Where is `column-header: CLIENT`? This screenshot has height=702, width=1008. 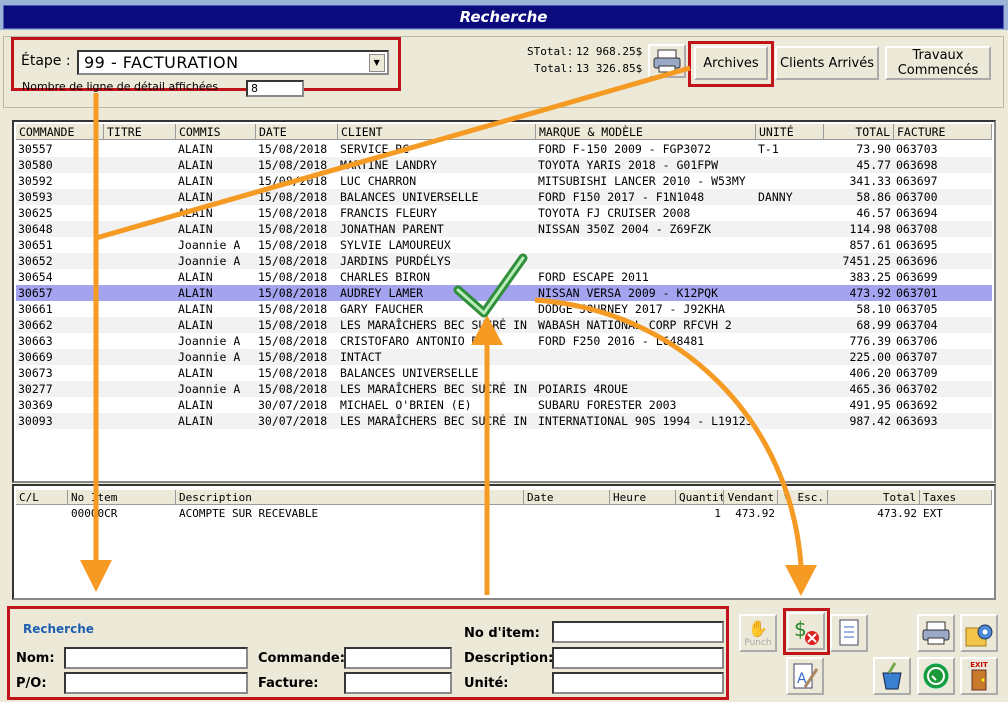
column-header: CLIENT is located at coordinates (437, 132).